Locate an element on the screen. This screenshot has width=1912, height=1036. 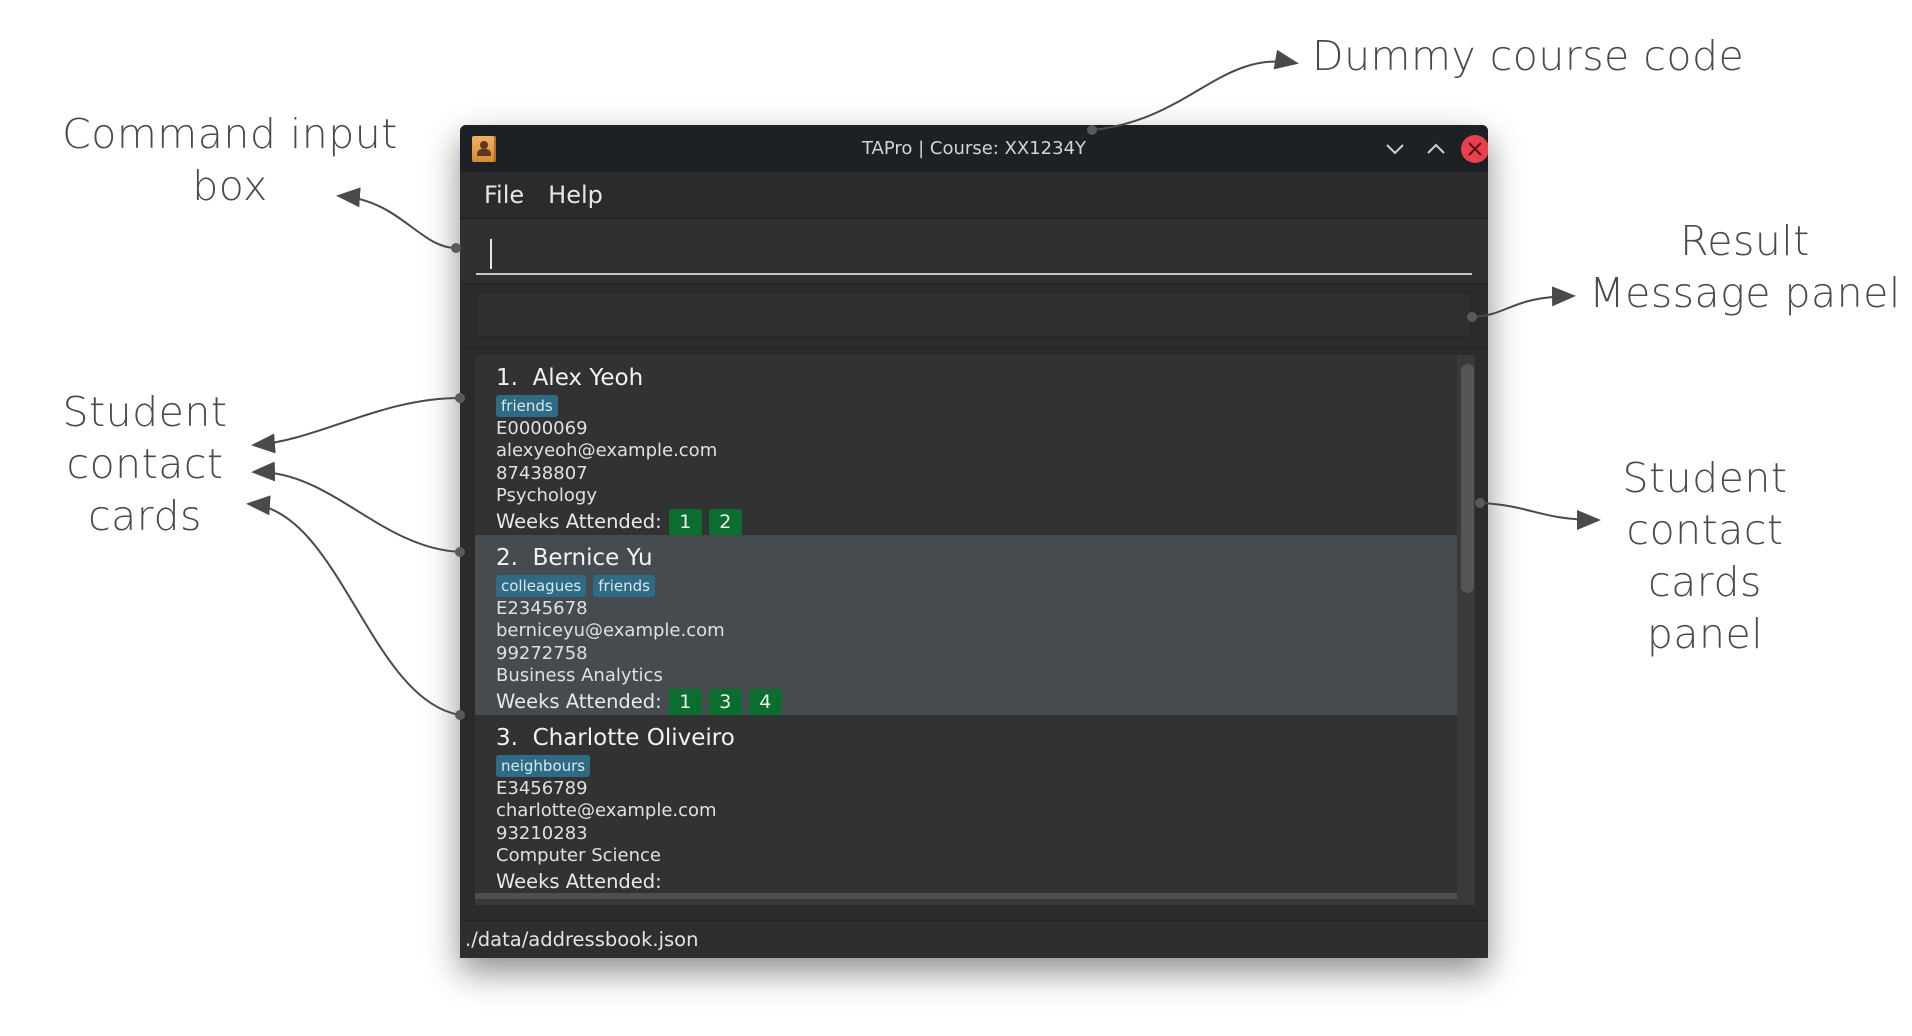
tag-list: neighbours is located at coordinates (976, 766).